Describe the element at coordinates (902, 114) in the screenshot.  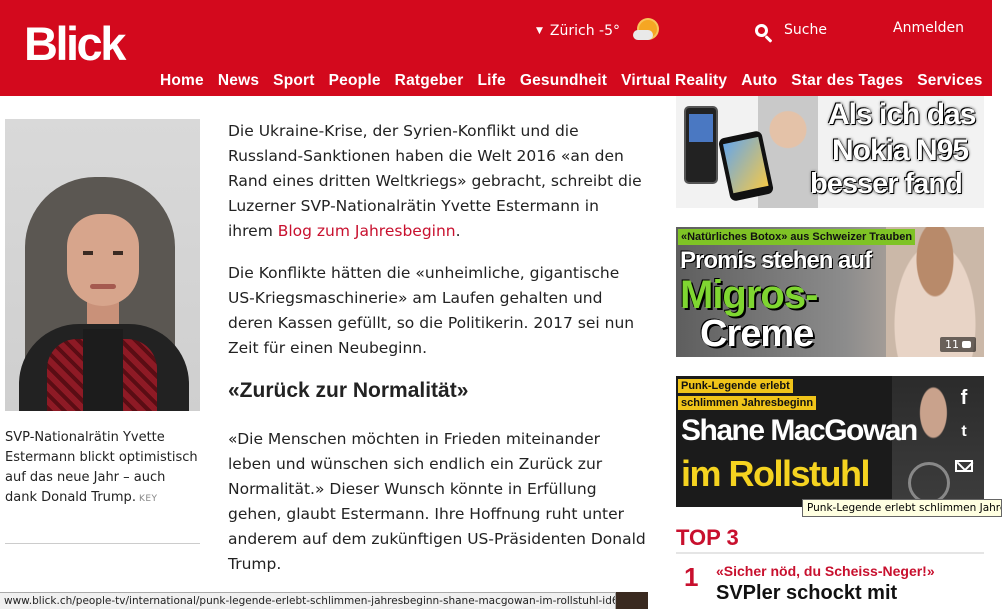
I see `teaser-headline-line1: Als ich das` at that location.